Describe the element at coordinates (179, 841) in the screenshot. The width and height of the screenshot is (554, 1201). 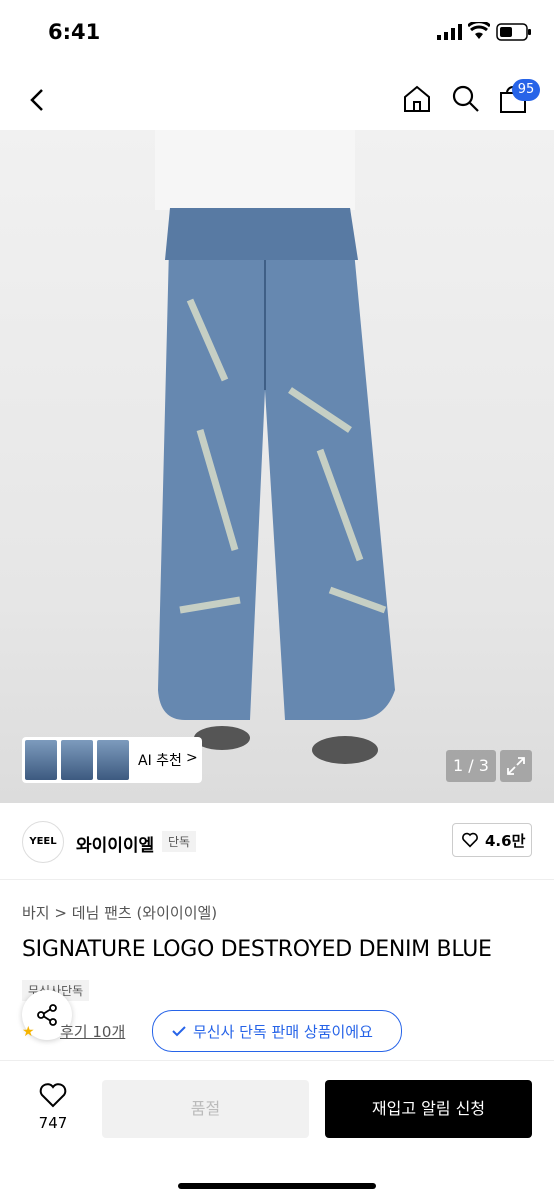
I see `exclusive-badge: 단독` at that location.